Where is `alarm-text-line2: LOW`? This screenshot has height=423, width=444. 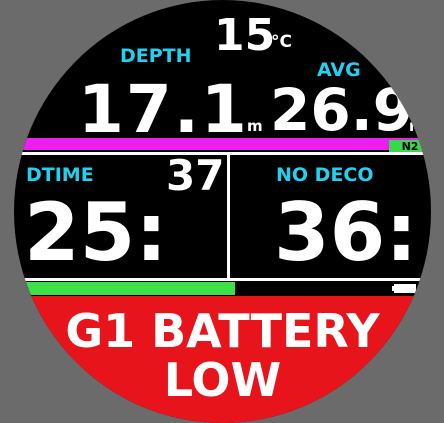
alarm-text-line2: LOW is located at coordinates (222, 380).